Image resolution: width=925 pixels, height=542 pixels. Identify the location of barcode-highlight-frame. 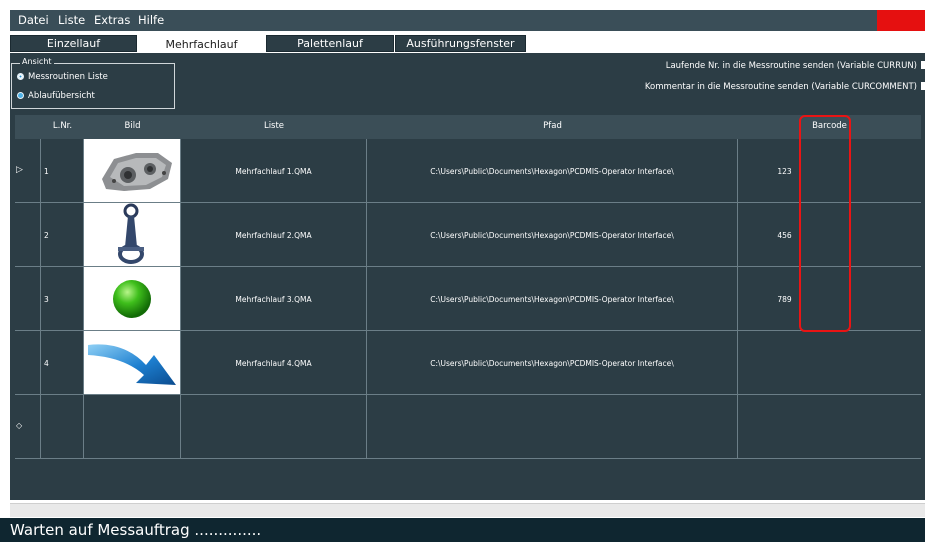
(825, 223).